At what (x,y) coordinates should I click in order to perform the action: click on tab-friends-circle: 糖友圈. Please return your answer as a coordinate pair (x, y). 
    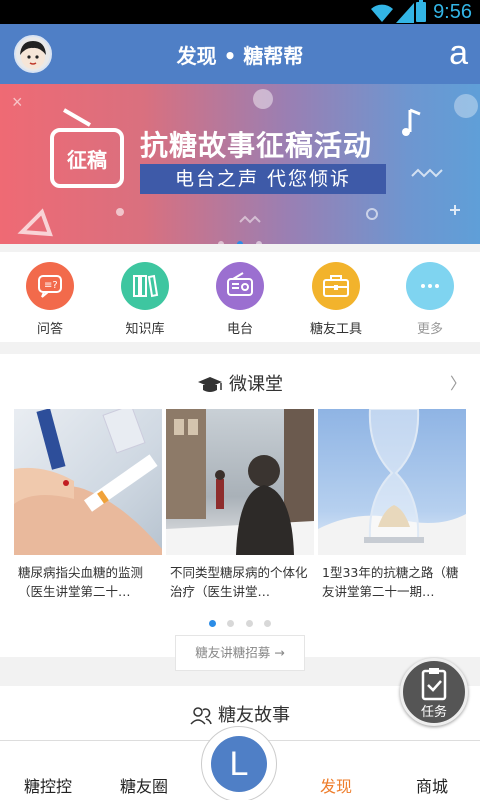
    Looking at the image, I should click on (144, 785).